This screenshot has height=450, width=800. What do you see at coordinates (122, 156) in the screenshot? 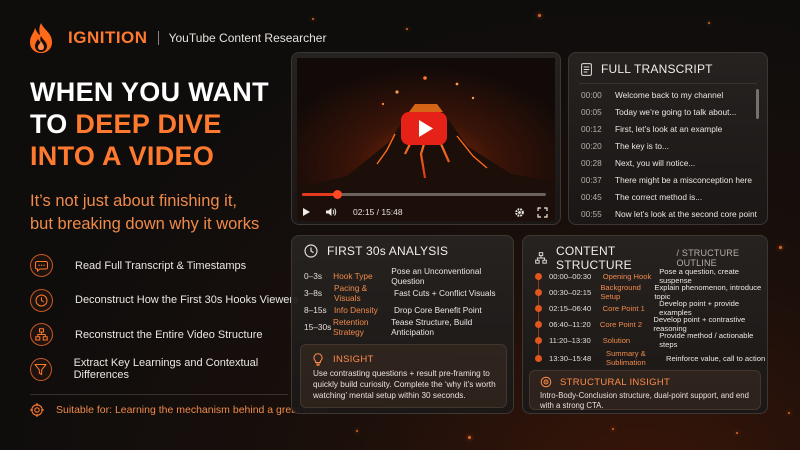
I see `hero-line-3: INTO A VIDEO` at bounding box center [122, 156].